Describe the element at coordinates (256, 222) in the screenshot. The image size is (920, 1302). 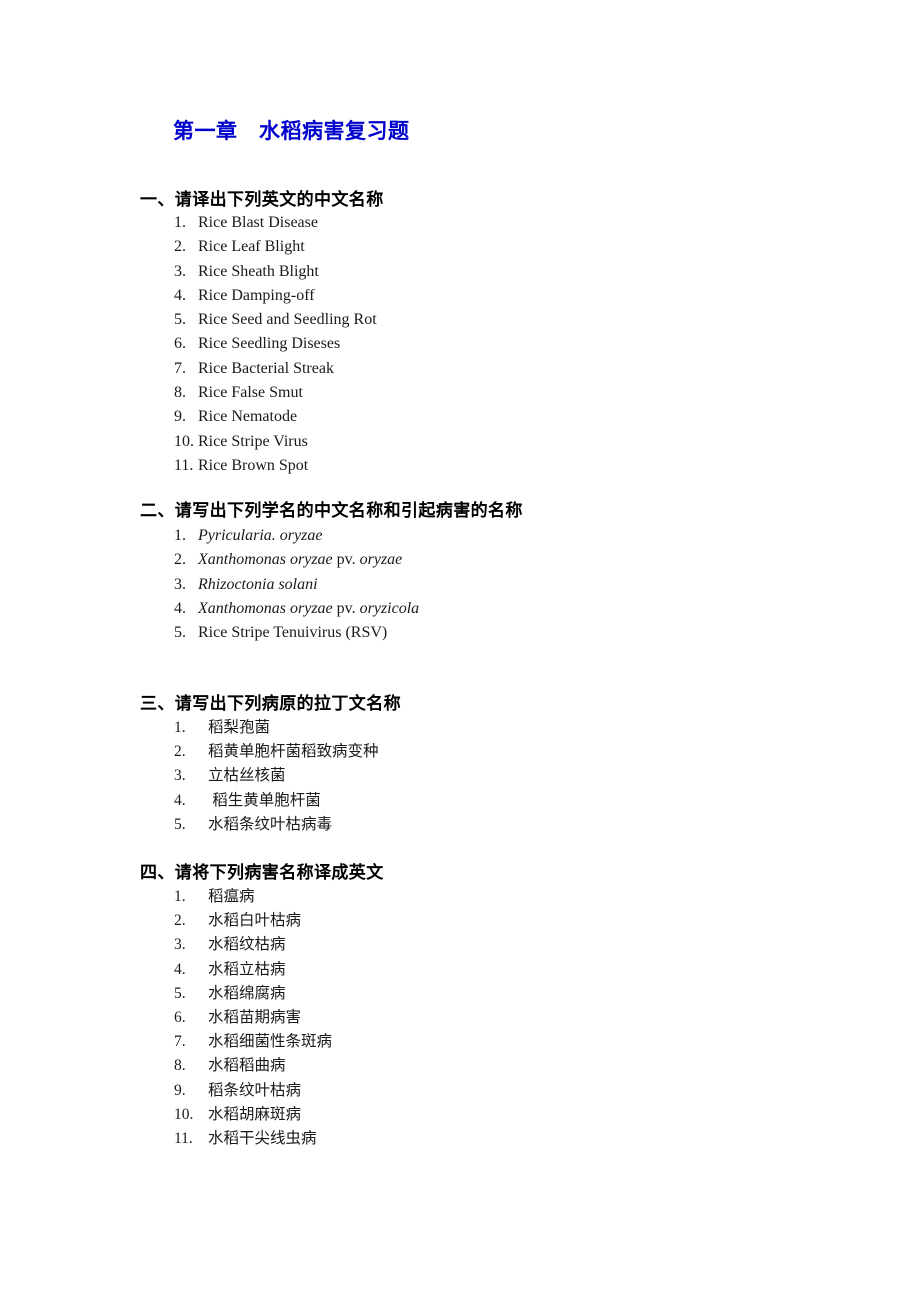
I see `list-item-label: Rice Blast Disease` at that location.